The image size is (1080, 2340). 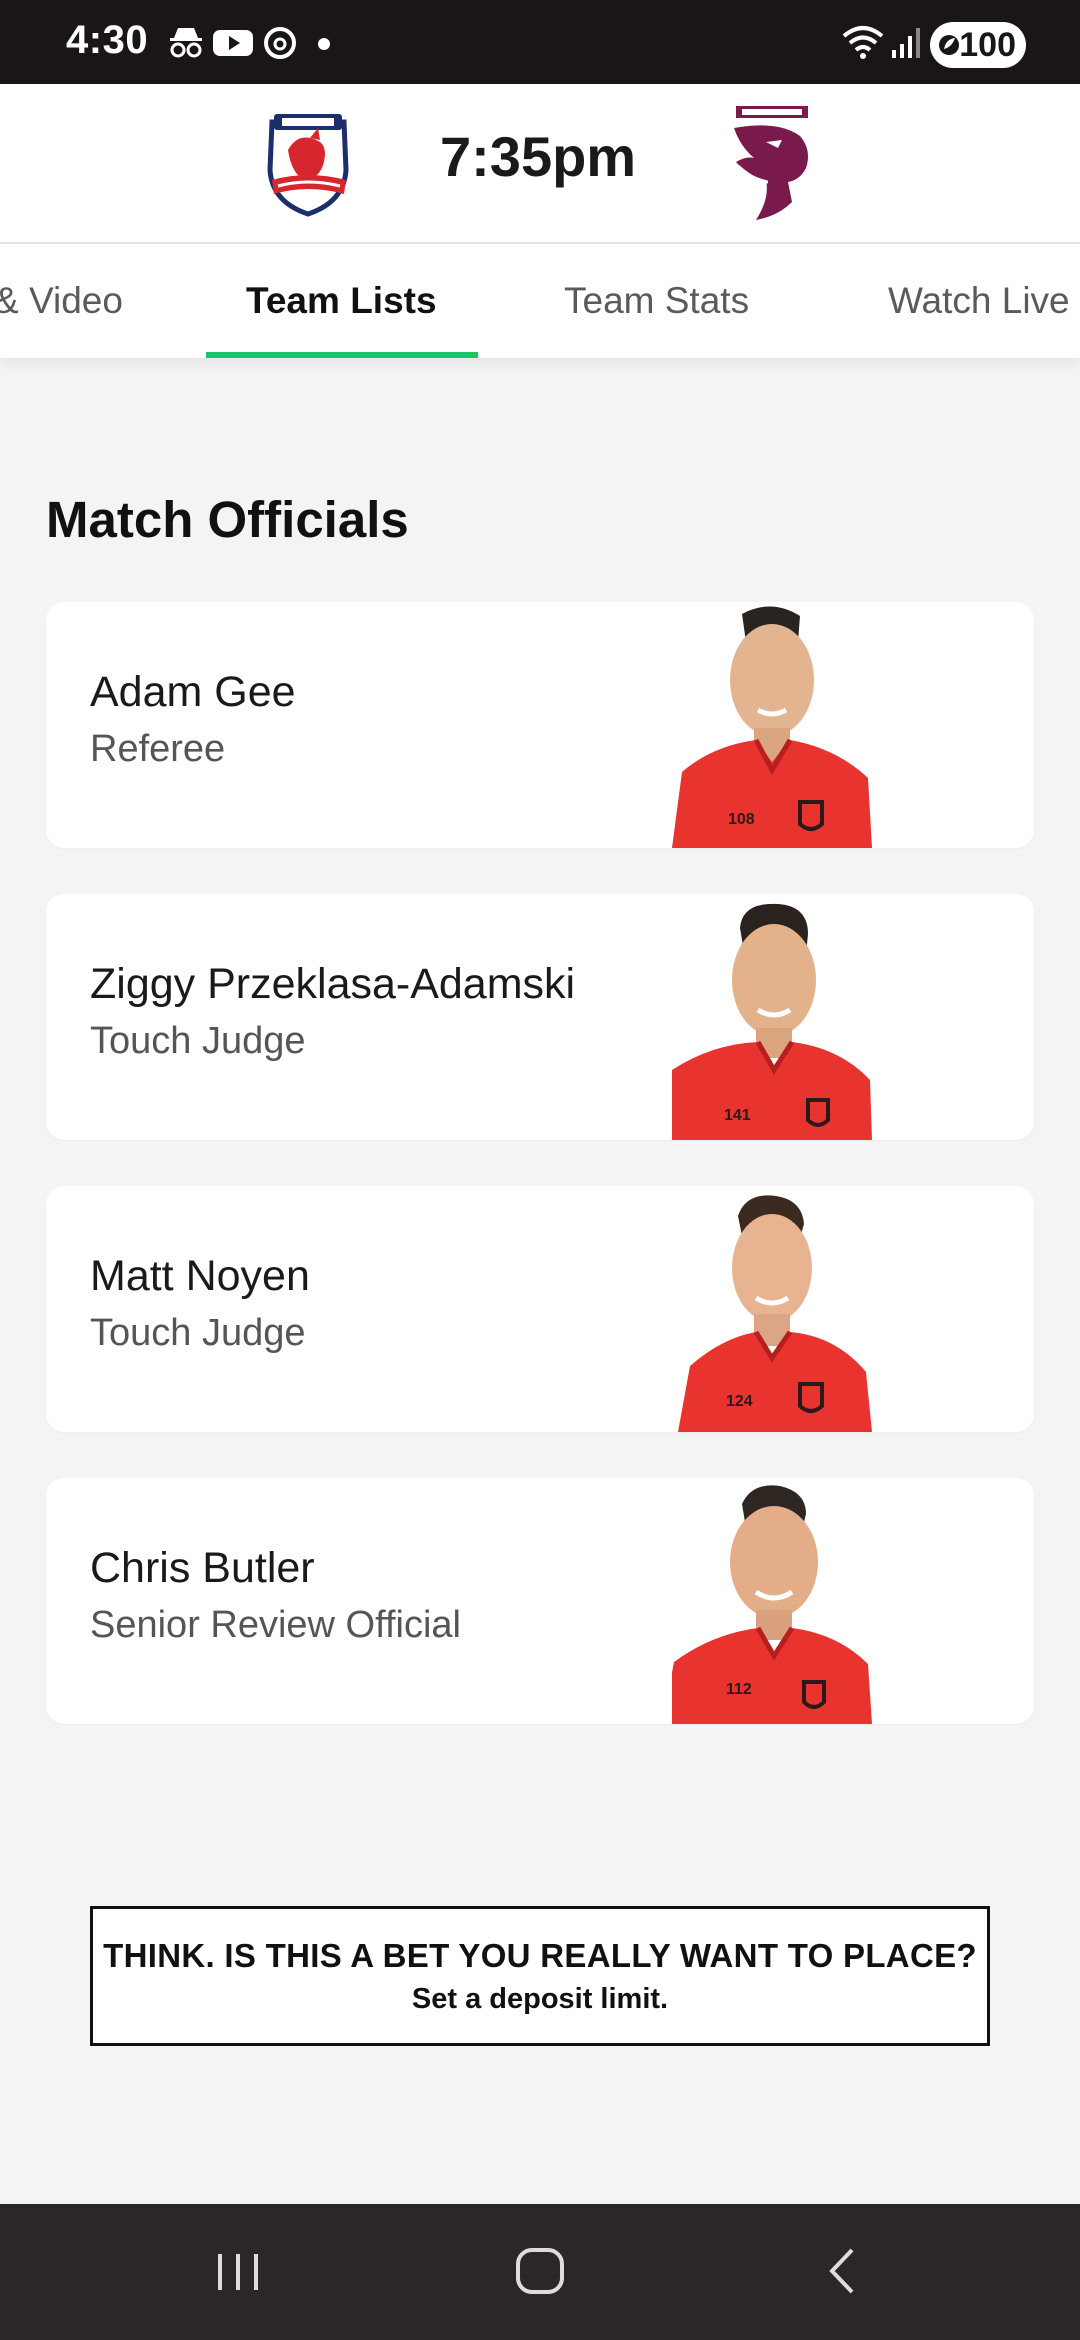 I want to click on jersey-number: 112, so click(x=739, y=1689).